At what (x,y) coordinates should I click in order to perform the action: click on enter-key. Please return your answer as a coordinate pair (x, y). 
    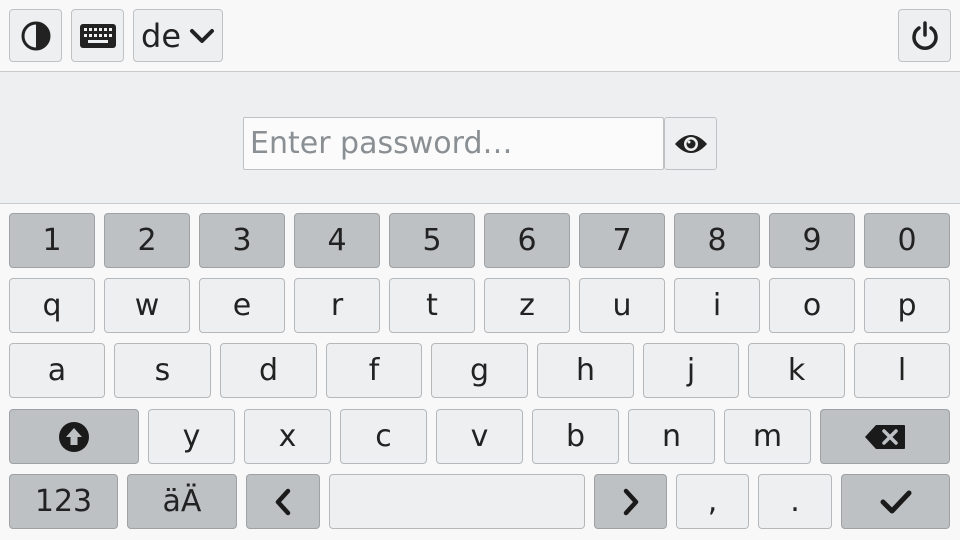
    Looking at the image, I should click on (895, 501).